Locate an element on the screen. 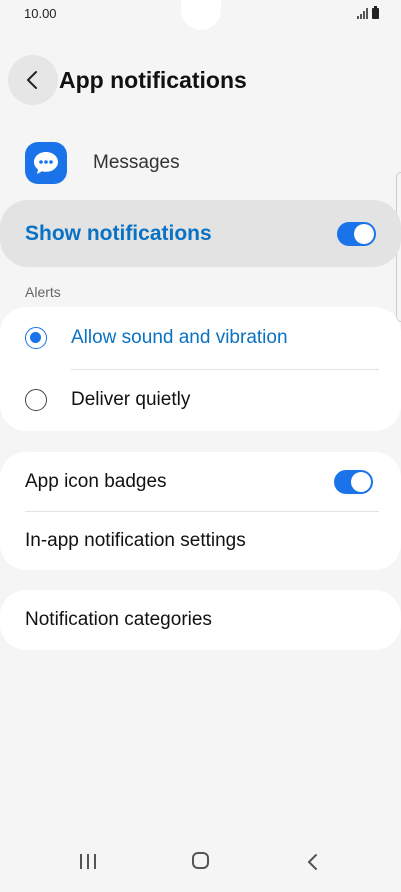 The width and height of the screenshot is (401, 892). alert-option-allow-sound: Allow sound and vibration is located at coordinates (200, 338).